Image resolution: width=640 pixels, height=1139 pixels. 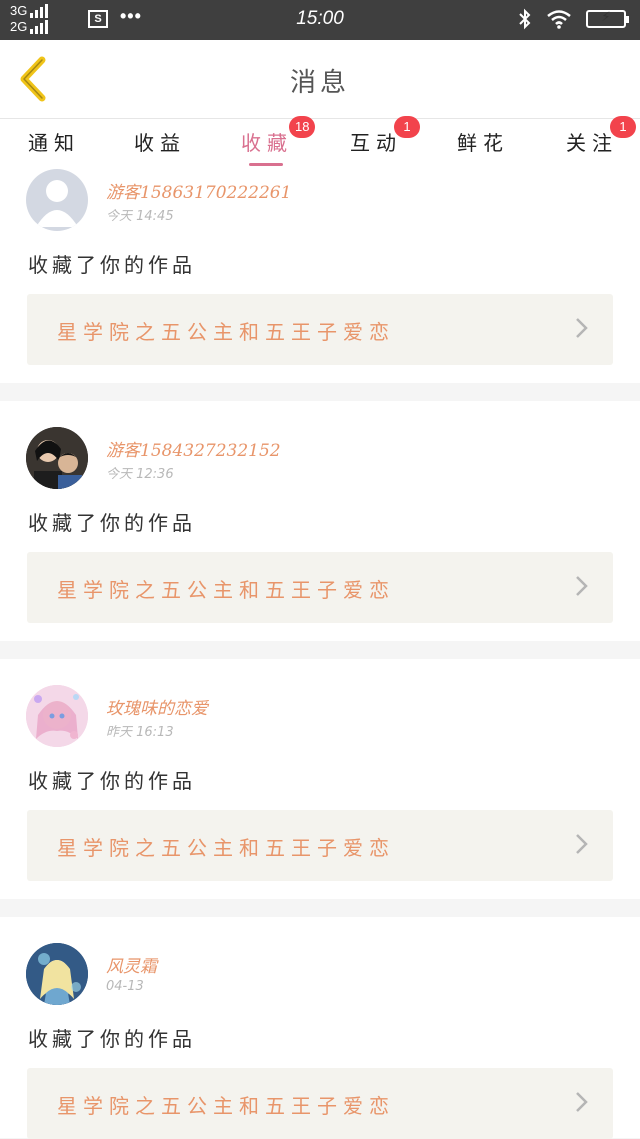 I want to click on following-badge: 1, so click(x=623, y=127).